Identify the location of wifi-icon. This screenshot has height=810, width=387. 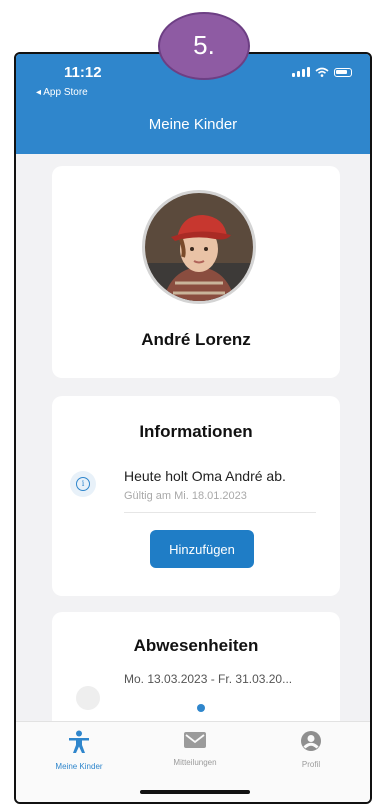
(322, 72).